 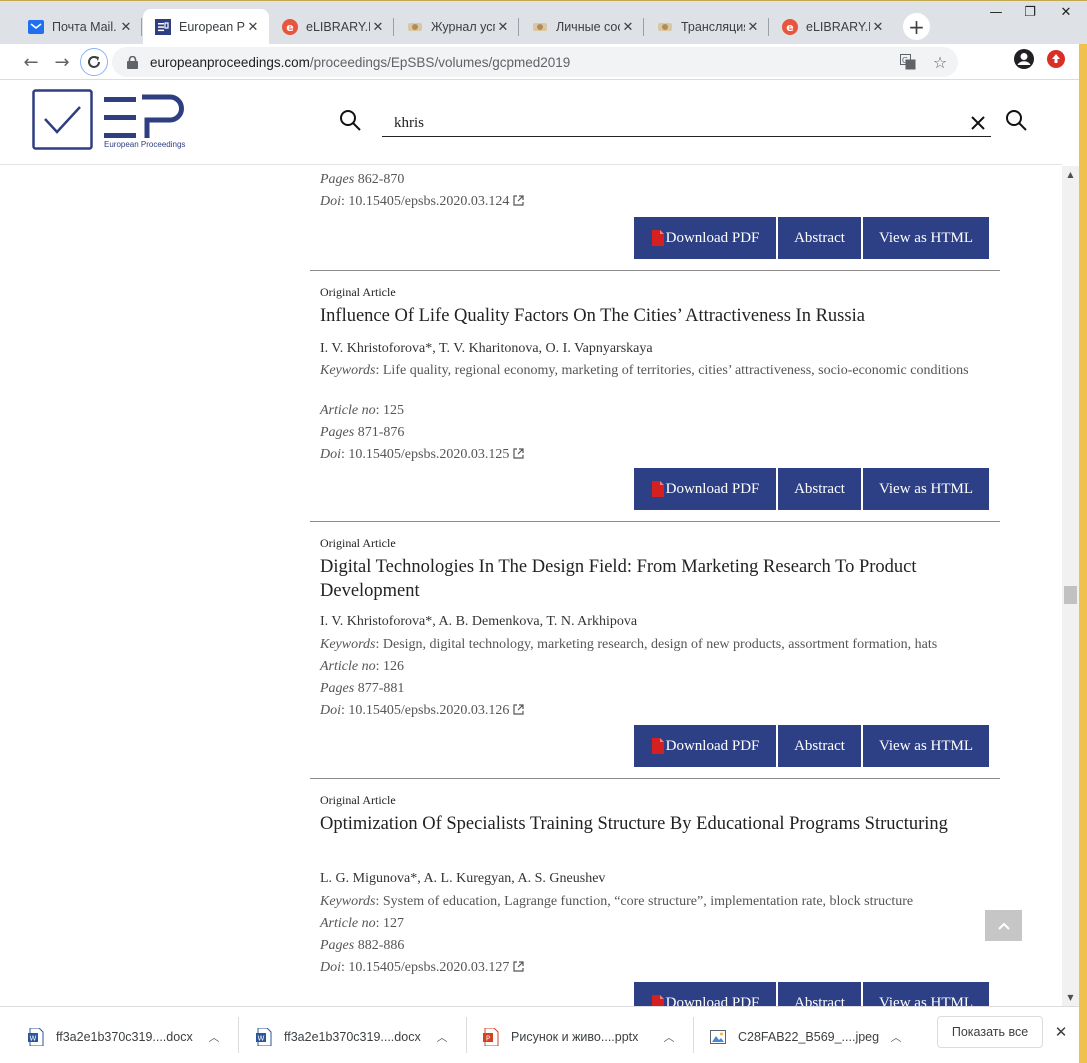 What do you see at coordinates (650, 968) in the screenshot?
I see `article-doi: Doi: 10.15405/epsbs.2020.03.127` at bounding box center [650, 968].